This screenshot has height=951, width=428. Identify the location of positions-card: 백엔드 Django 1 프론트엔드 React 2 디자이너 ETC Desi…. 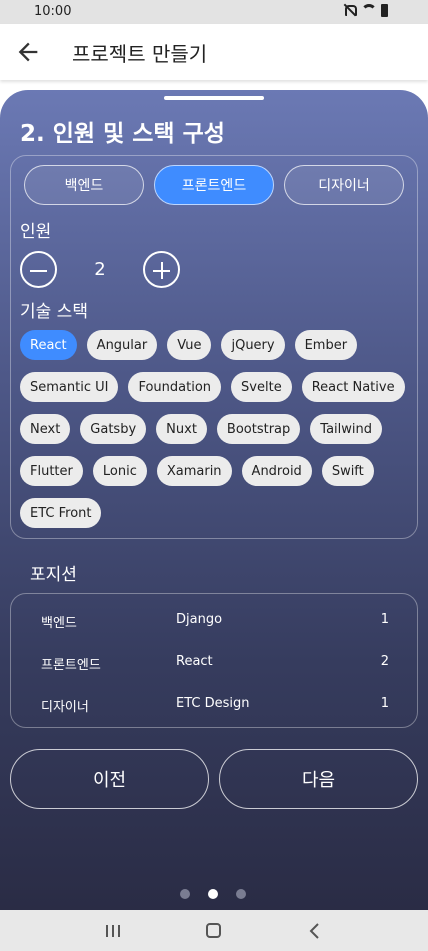
(214, 660).